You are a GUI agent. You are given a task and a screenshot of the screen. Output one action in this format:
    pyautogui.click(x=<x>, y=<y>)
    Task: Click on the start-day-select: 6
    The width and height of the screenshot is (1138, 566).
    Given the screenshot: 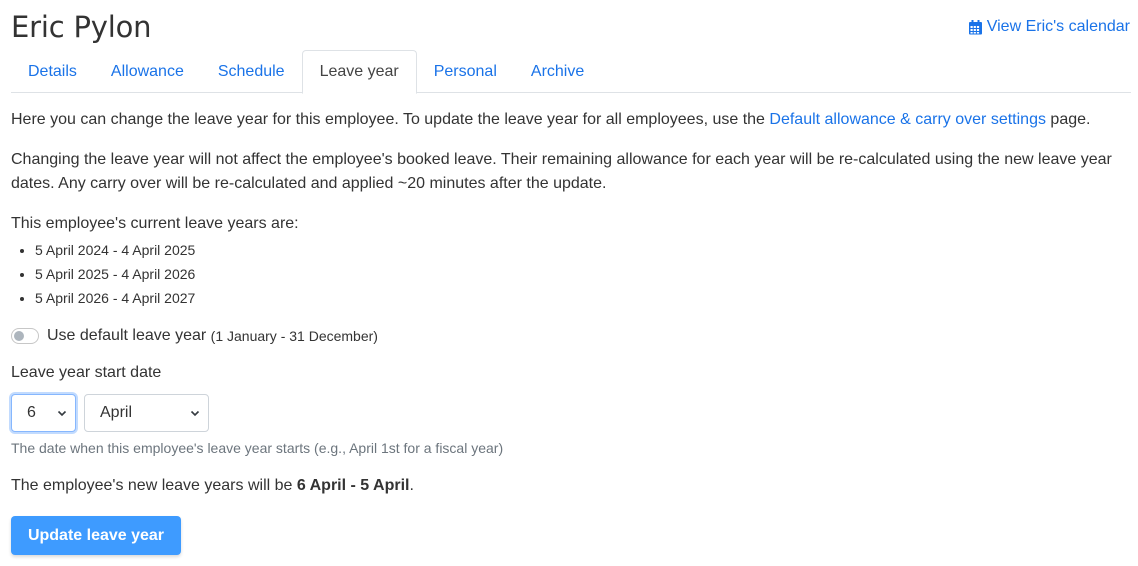 What is the action you would take?
    pyautogui.click(x=43, y=413)
    